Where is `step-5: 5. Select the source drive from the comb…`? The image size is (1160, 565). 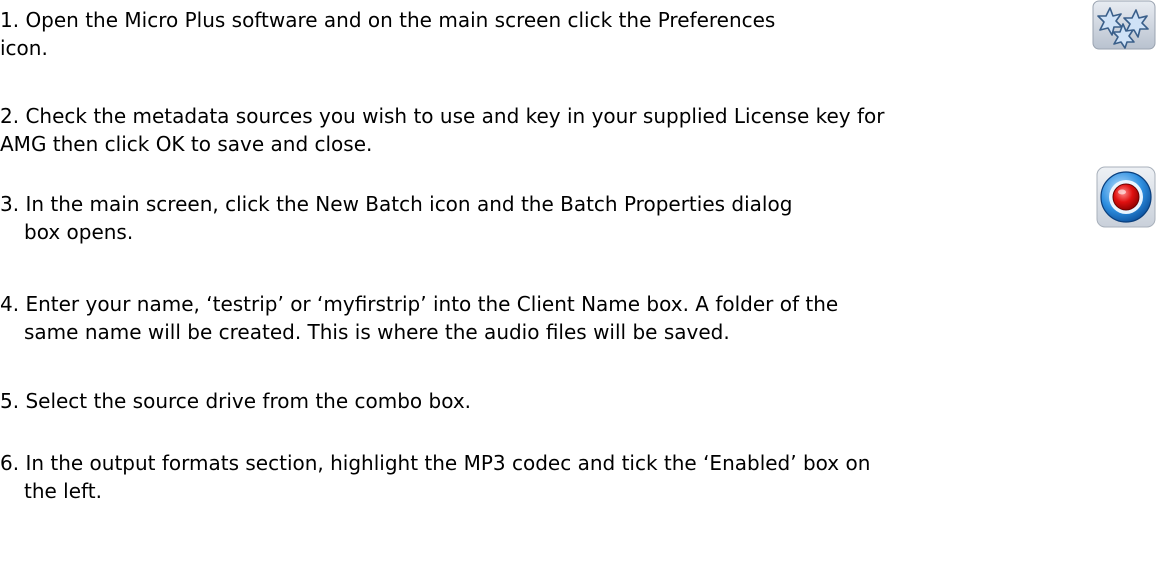 step-5: 5. Select the source drive from the comb… is located at coordinates (235, 401).